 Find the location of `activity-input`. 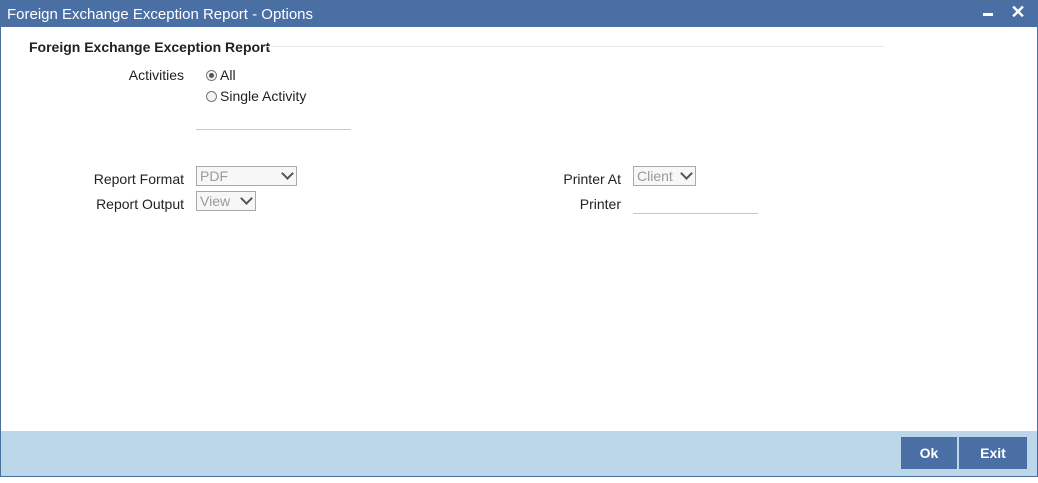

activity-input is located at coordinates (273, 129).